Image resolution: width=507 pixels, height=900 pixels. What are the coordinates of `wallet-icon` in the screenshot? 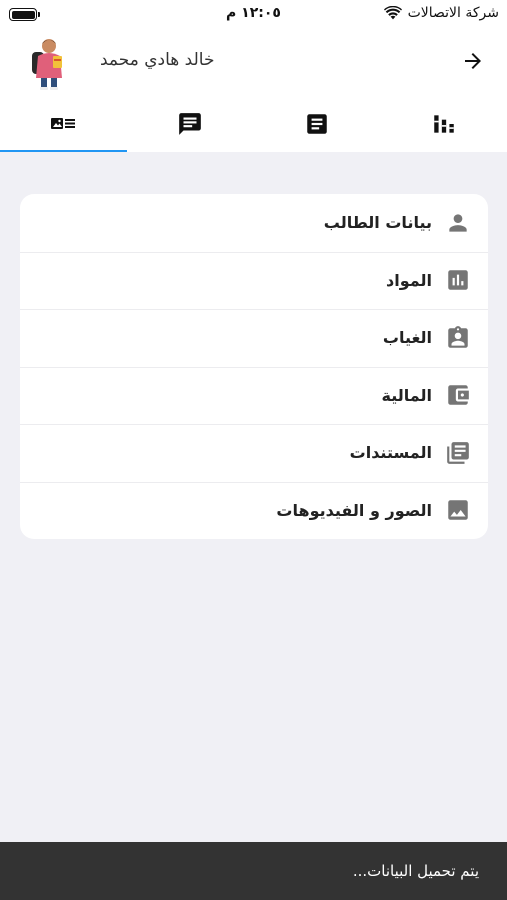 It's located at (458, 395).